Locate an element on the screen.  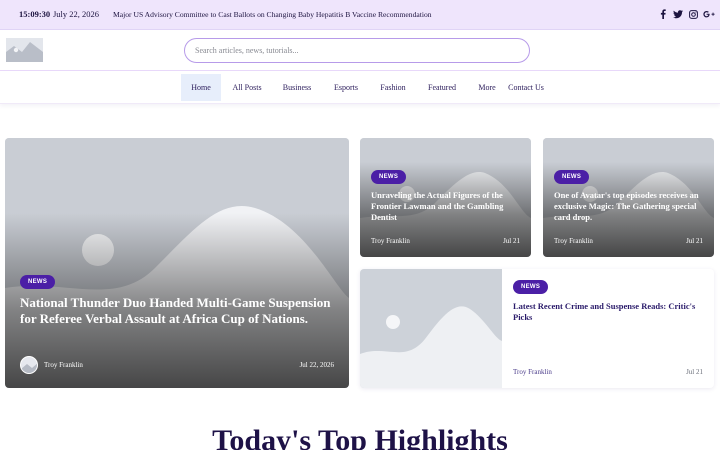
nav-item-contact-us: Contact Us is located at coordinates (526, 87).